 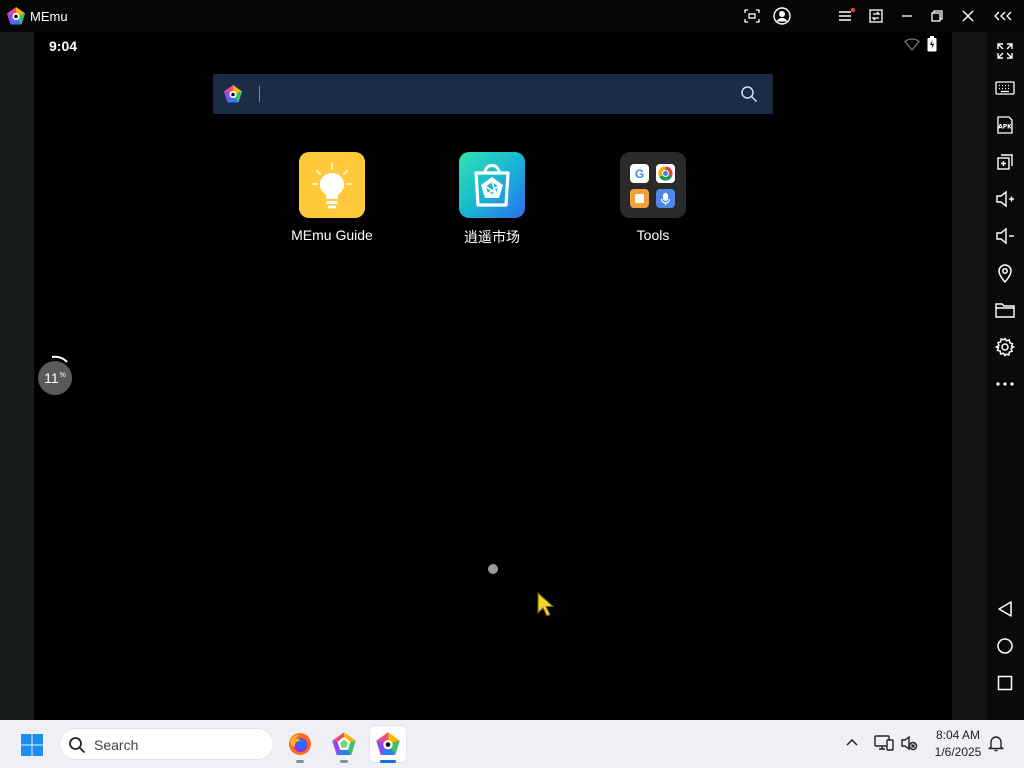 What do you see at coordinates (996, 743) in the screenshot?
I see `notification-bell-icon` at bounding box center [996, 743].